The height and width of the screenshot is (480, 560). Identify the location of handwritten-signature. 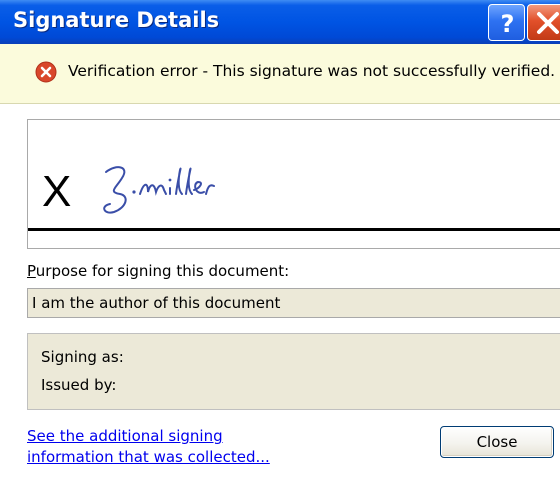
(159, 190).